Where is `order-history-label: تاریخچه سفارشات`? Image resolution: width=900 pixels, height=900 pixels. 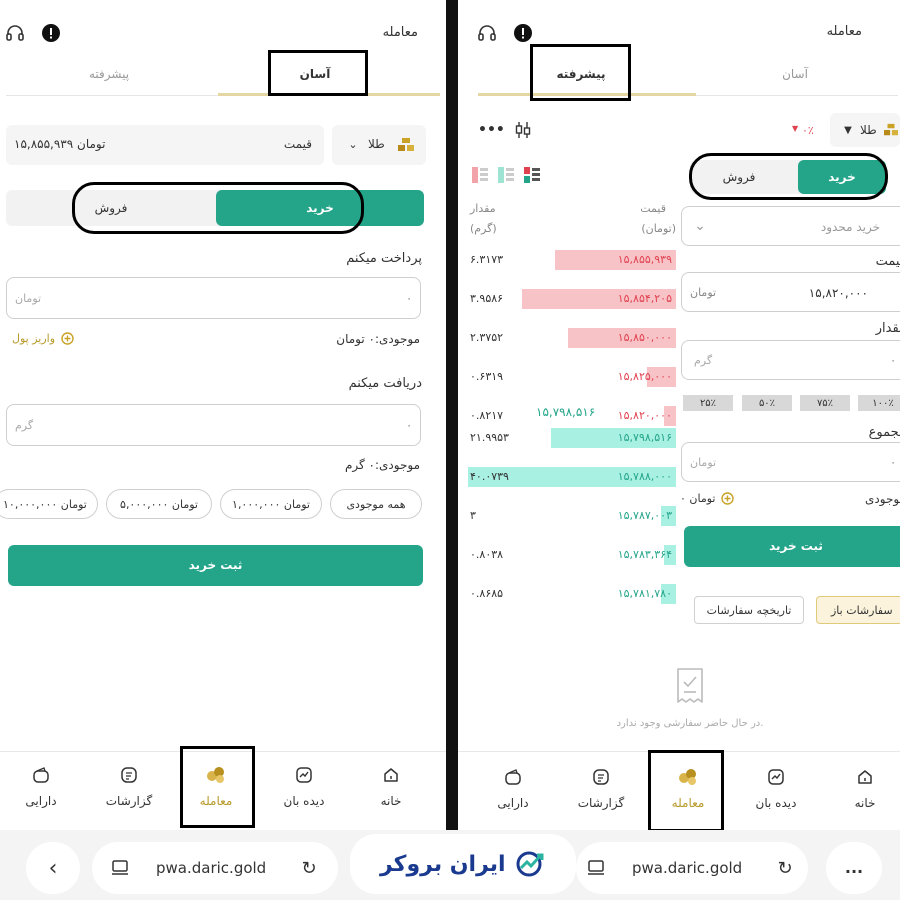 order-history-label: تاریخچه سفارشات is located at coordinates (749, 610).